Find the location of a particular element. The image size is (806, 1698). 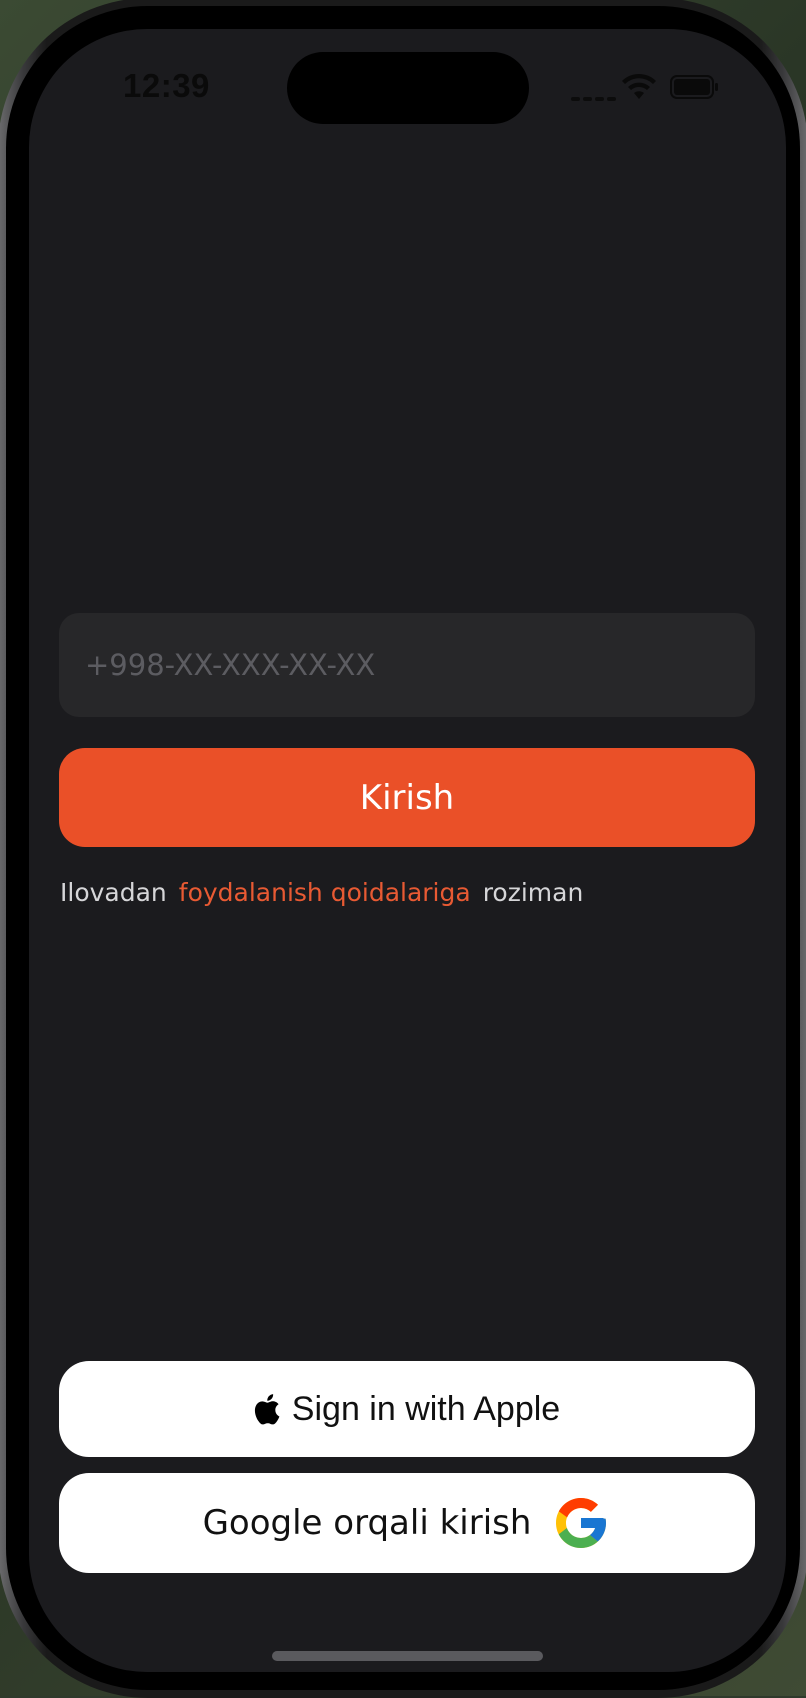

sign-in-with-google-button: Google orqali kirish is located at coordinates (407, 1523).